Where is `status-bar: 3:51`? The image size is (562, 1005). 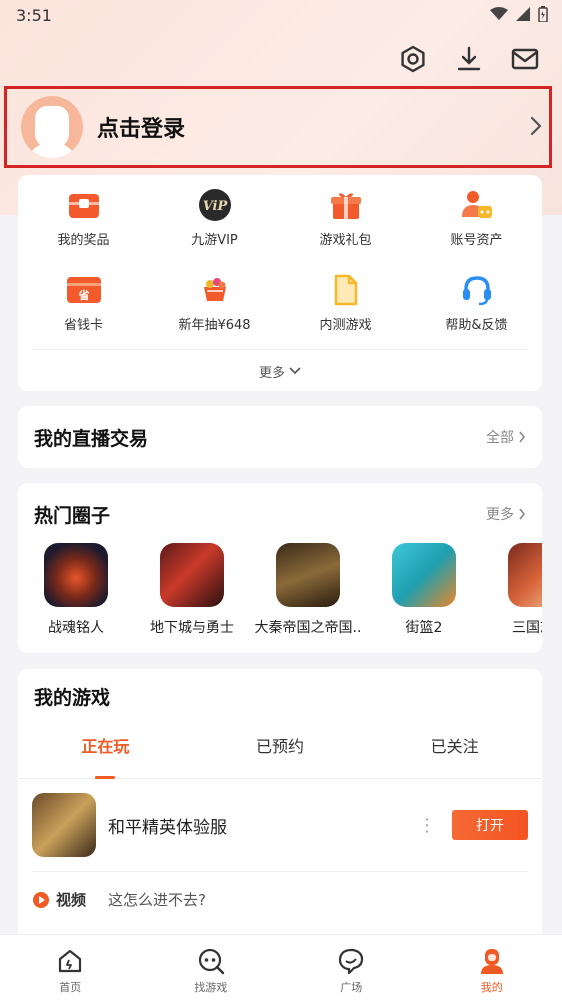
status-bar: 3:51 is located at coordinates (281, 16).